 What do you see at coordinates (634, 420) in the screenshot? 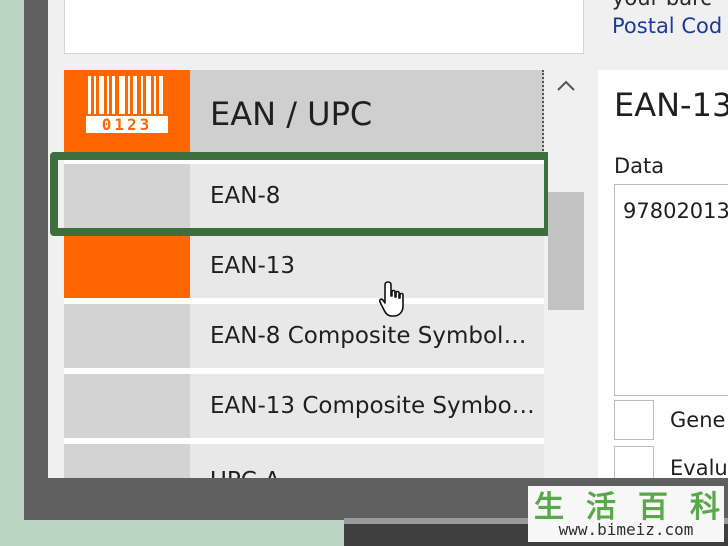
I see `generate-checkbox` at bounding box center [634, 420].